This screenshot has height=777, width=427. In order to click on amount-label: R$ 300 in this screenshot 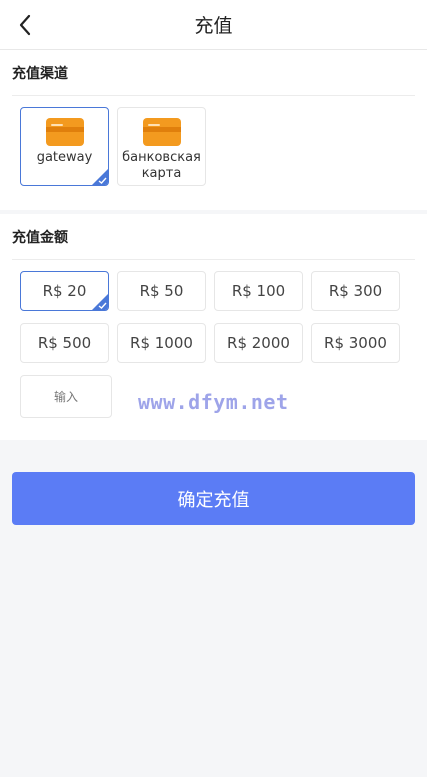, I will do `click(355, 291)`.